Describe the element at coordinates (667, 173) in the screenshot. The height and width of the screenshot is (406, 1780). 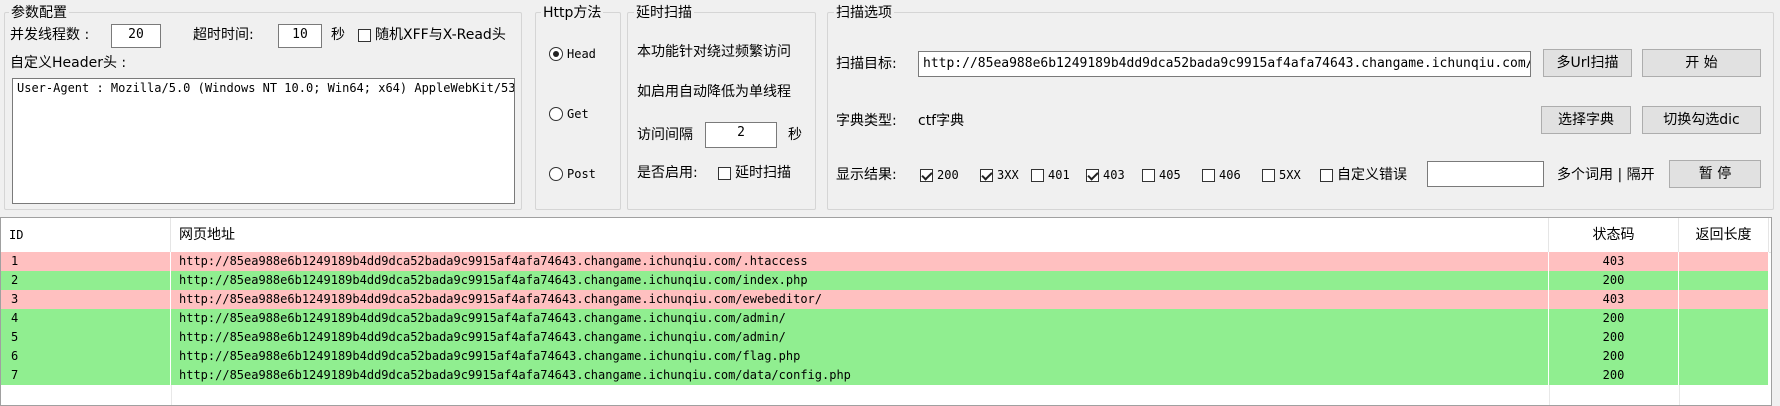
I see `delay-enable-label: 是否启用:` at that location.